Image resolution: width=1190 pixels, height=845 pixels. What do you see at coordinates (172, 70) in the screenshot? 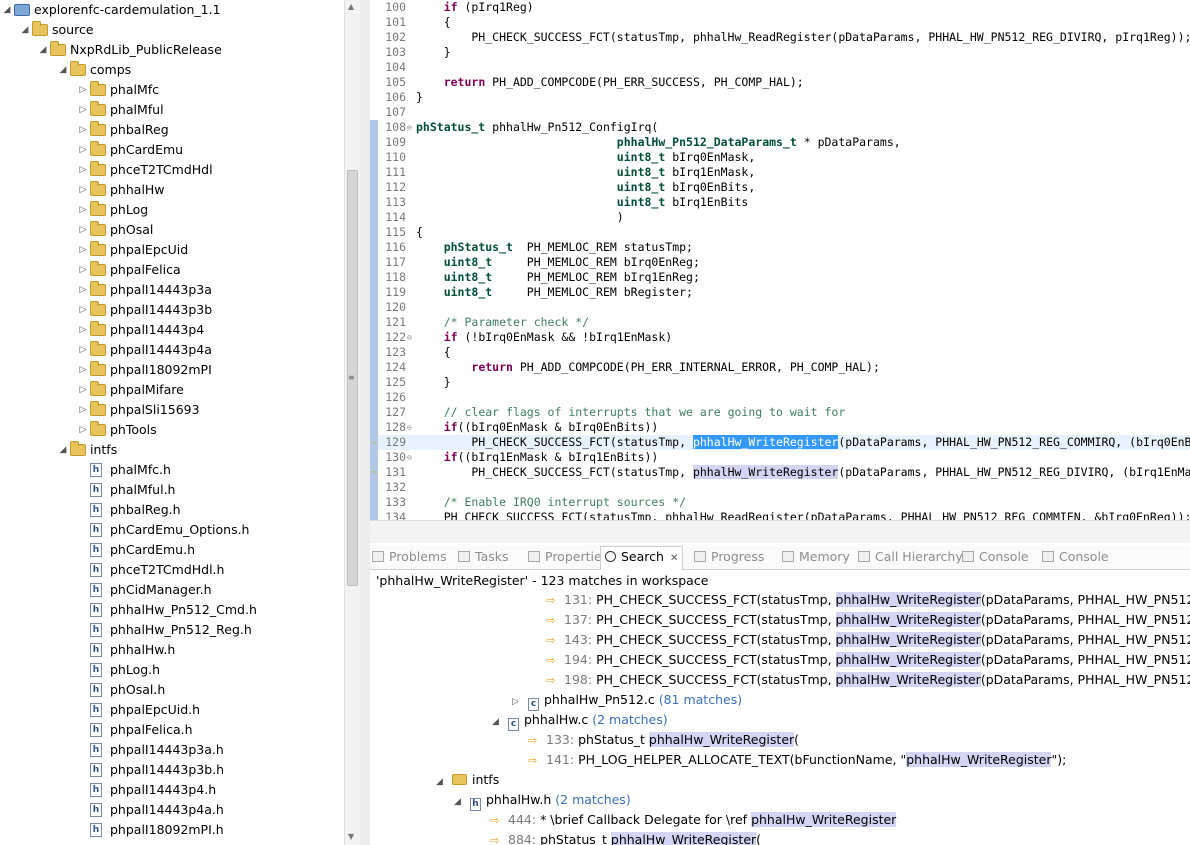
I see `tree-item: ◢ comps` at bounding box center [172, 70].